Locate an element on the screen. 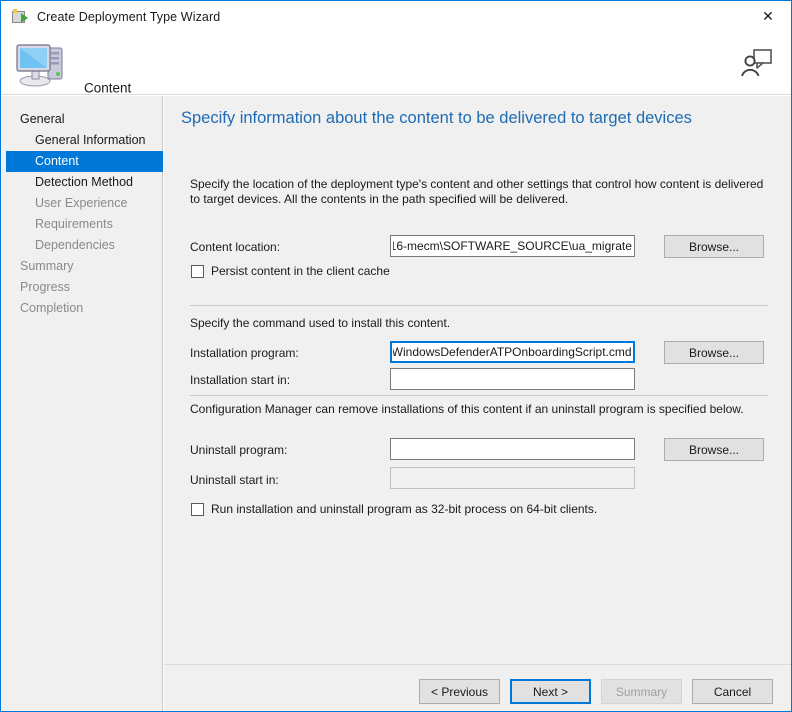 The width and height of the screenshot is (792, 712). summary-button: Summary is located at coordinates (641, 691).